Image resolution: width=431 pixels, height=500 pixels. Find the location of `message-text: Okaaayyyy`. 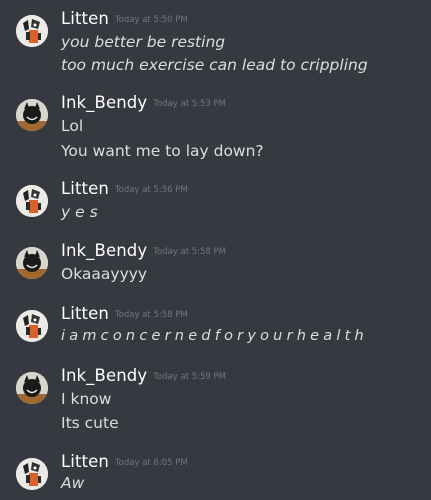

message-text: Okaaayyyy is located at coordinates (104, 274).